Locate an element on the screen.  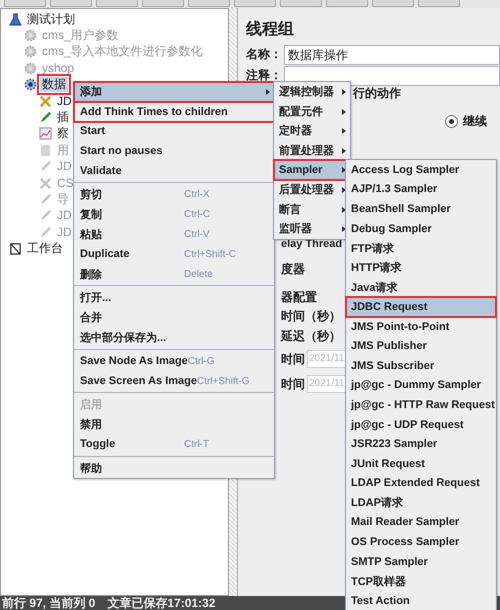
menu-item: Duplicate Ctrl+Shift-C is located at coordinates (174, 254).